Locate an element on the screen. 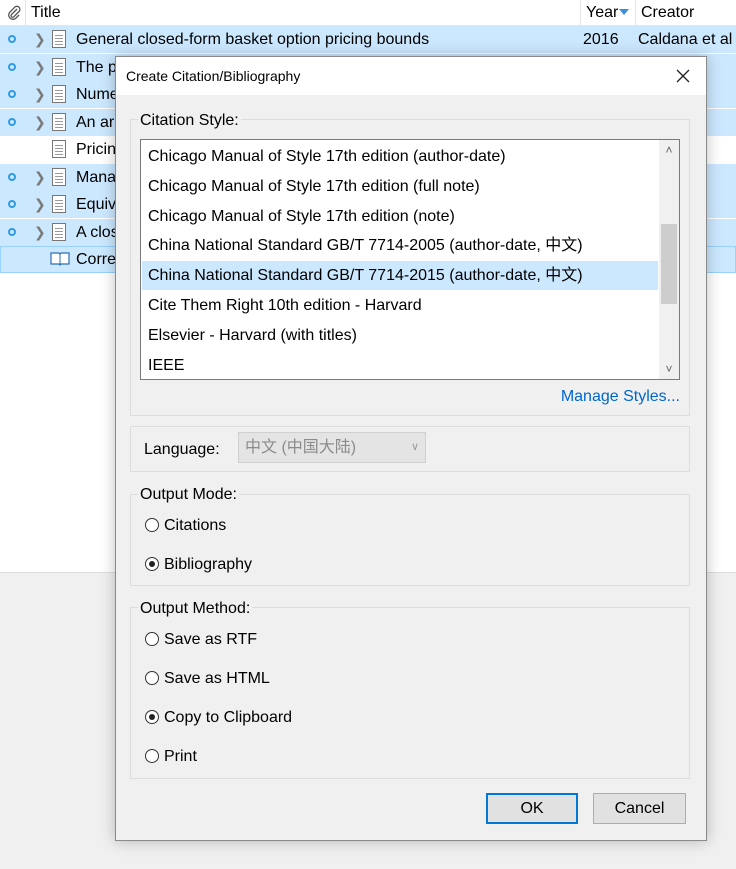  output-mode-label: Output Mode: is located at coordinates (188, 495).